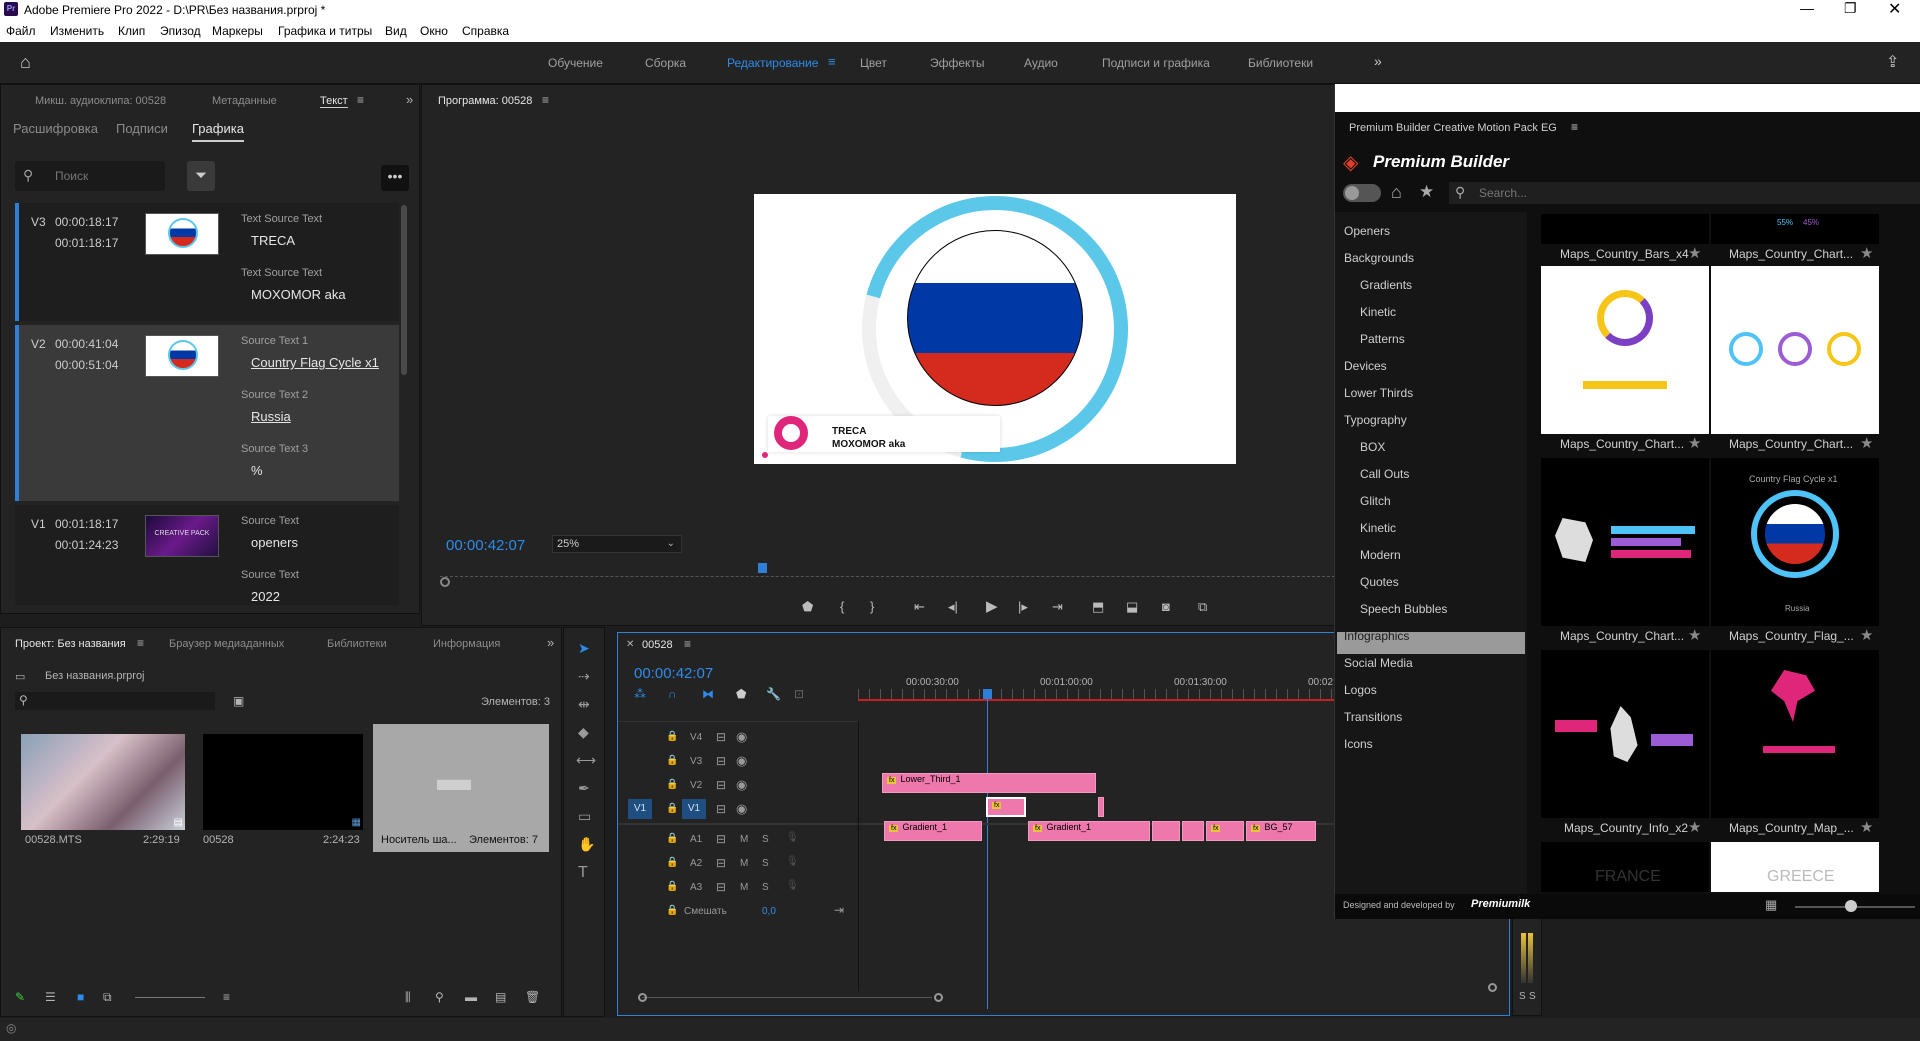 This screenshot has width=1920, height=1041. Describe the element at coordinates (238, 701) in the screenshot. I see `new-bin-from-search-icon: ▣` at that location.